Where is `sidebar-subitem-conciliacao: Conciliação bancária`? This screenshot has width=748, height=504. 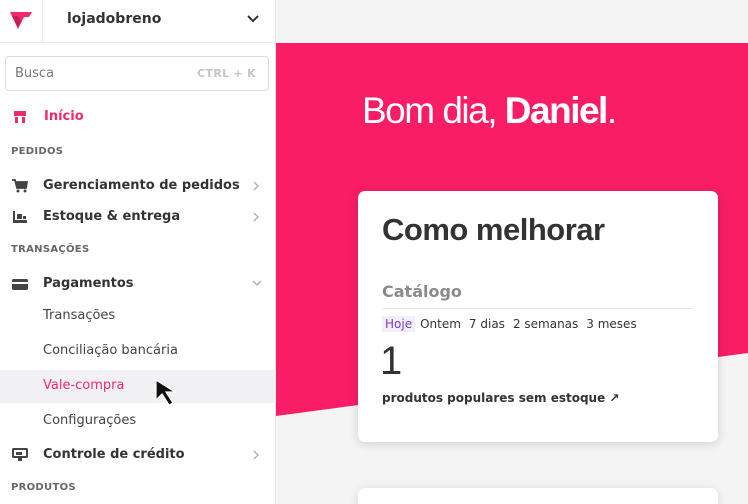 sidebar-subitem-conciliacao: Conciliação bancária is located at coordinates (138, 351).